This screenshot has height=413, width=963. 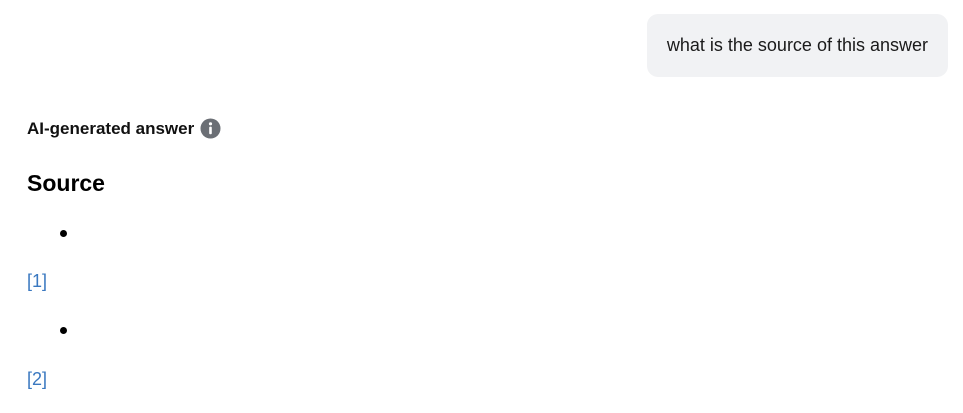 I want to click on answer-header: AI-generated answer, so click(x=124, y=128).